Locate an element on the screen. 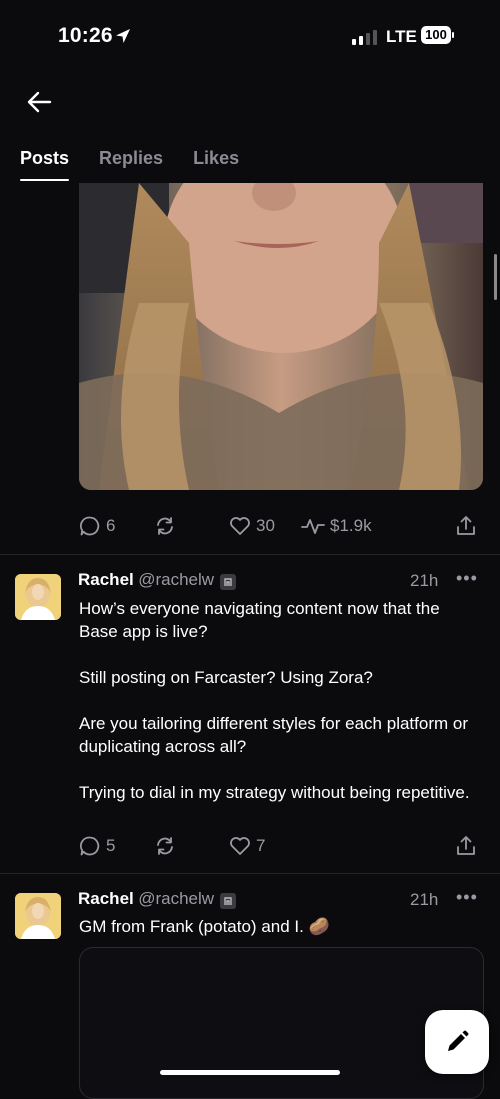 The image size is (500, 1099). comment-button: 6 is located at coordinates (97, 526).